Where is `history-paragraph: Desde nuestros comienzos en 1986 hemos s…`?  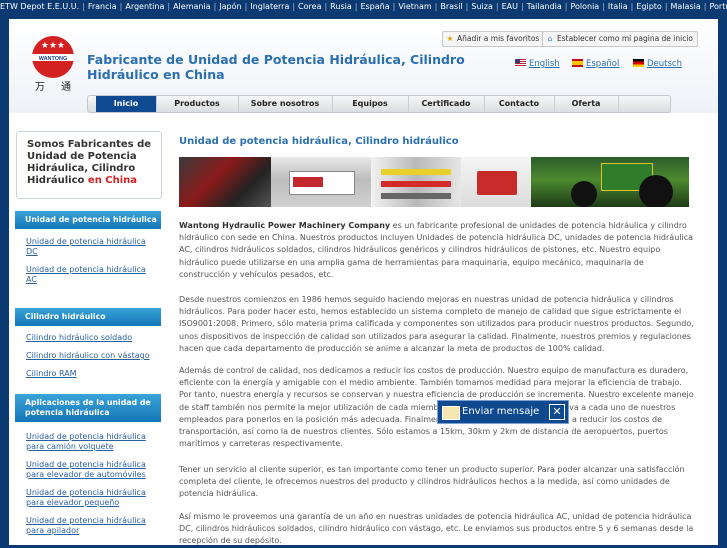
history-paragraph: Desde nuestros comienzos en 1986 hemos s… is located at coordinates (436, 324).